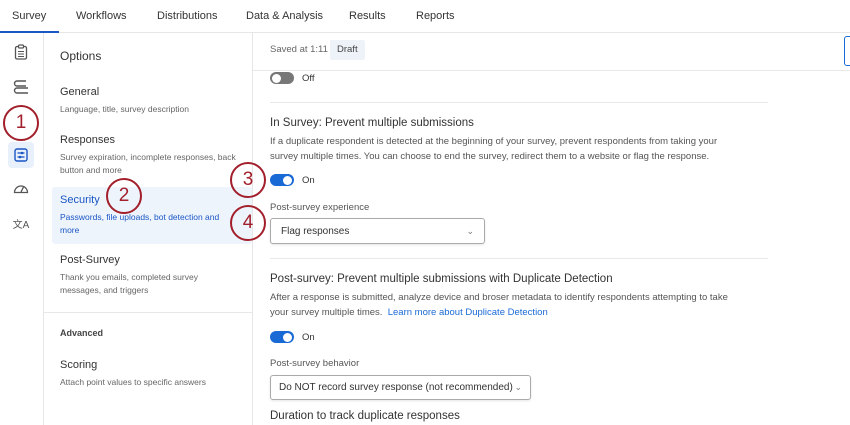 The height and width of the screenshot is (425, 850). What do you see at coordinates (81, 56) in the screenshot?
I see `options-title: Options` at bounding box center [81, 56].